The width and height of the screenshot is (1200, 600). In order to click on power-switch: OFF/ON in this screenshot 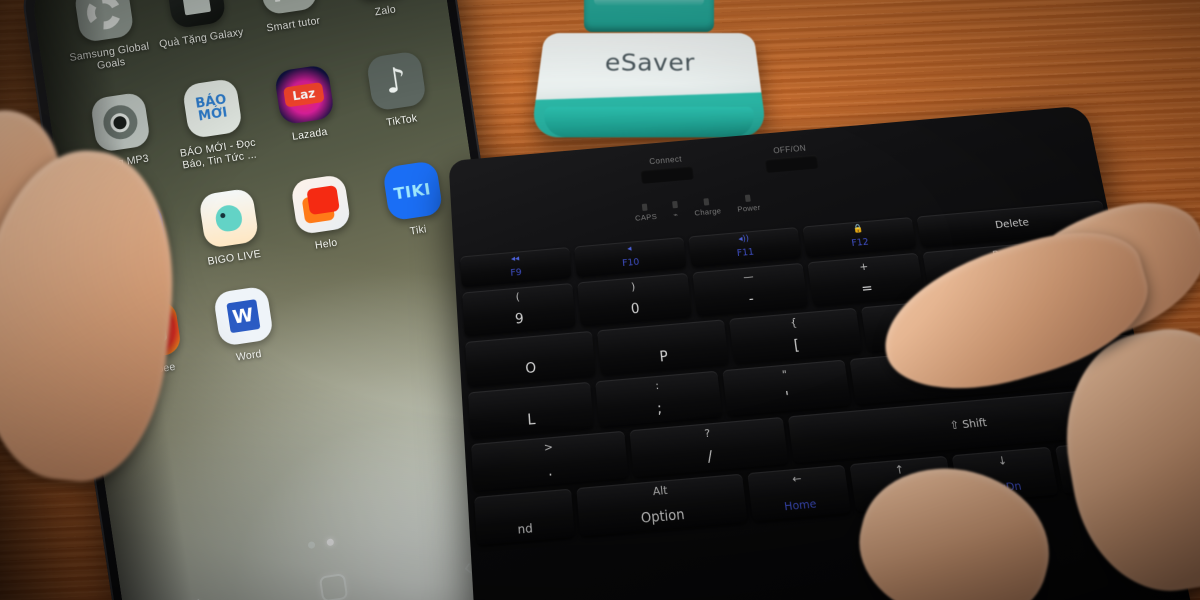, I will do `click(791, 158)`.